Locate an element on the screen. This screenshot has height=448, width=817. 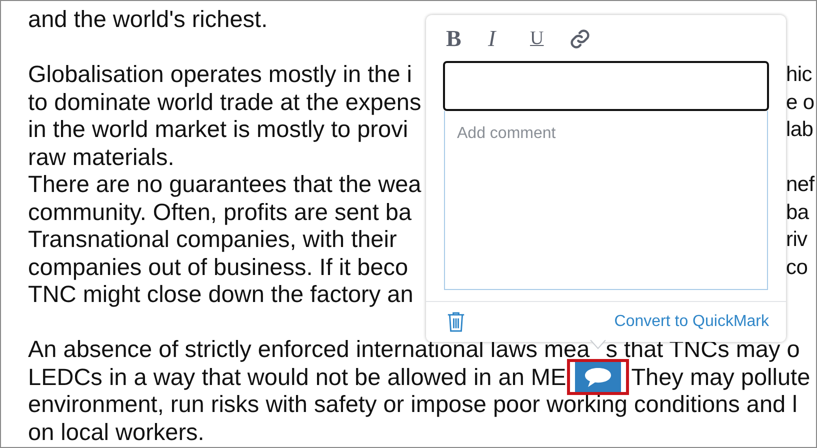
document-text: TNC might close down the factory an is located at coordinates (221, 294).